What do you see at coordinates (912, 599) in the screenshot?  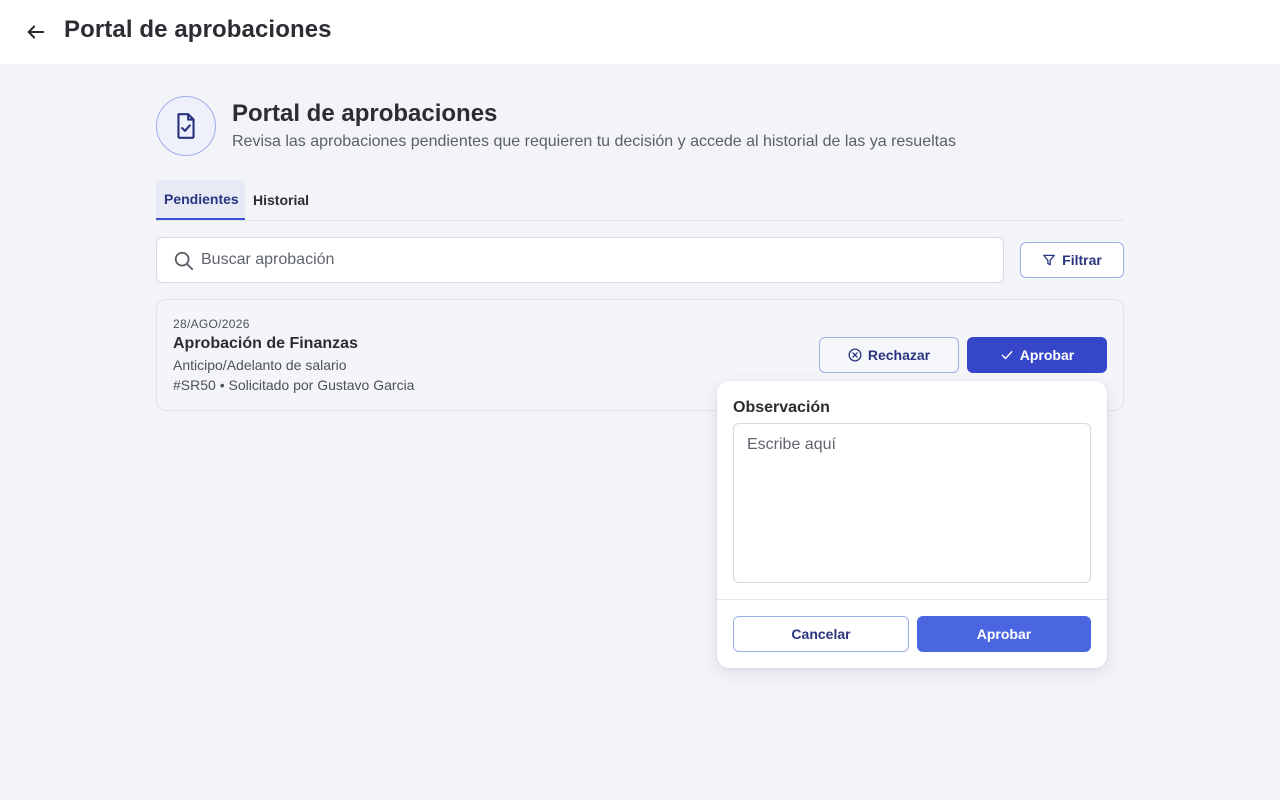 I see `popover-divider` at bounding box center [912, 599].